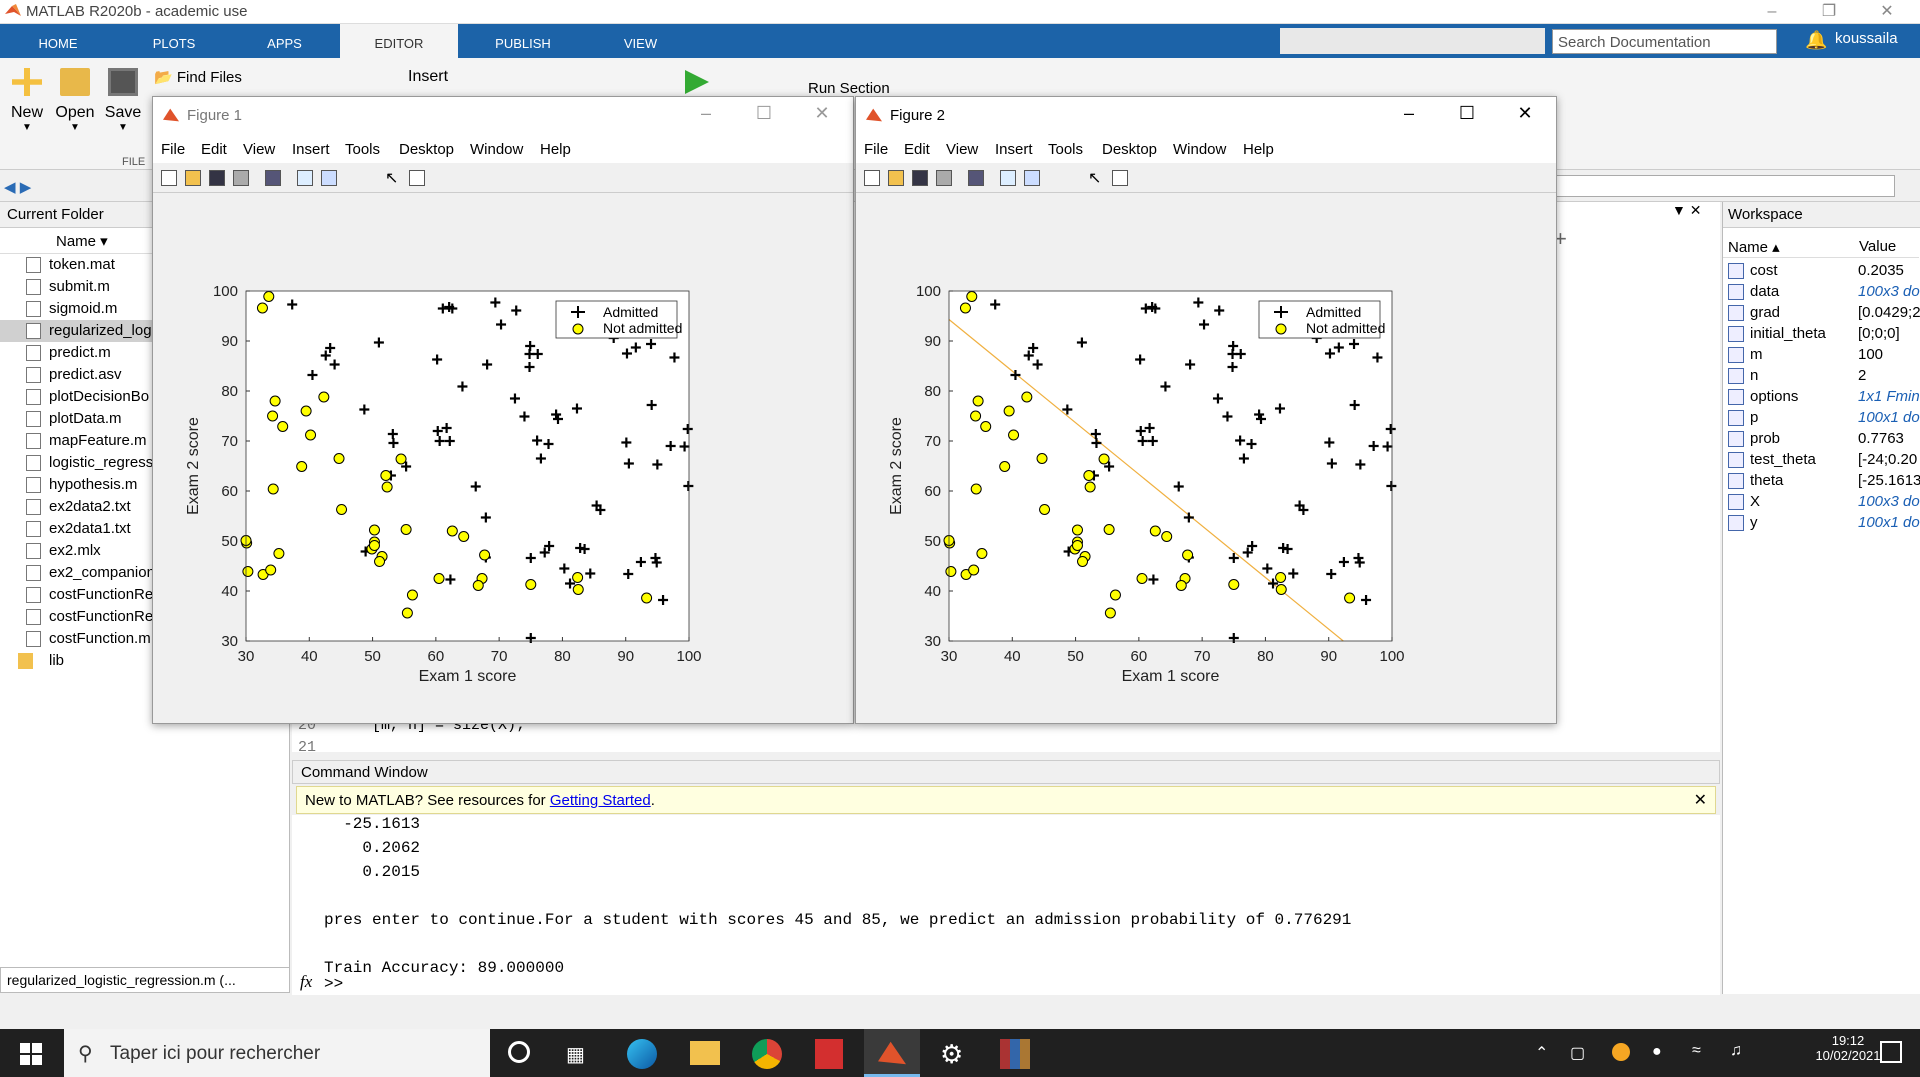 Image resolution: width=1920 pixels, height=1077 pixels. What do you see at coordinates (1696, 1051) in the screenshot?
I see `wifi-icon: ≈` at bounding box center [1696, 1051].